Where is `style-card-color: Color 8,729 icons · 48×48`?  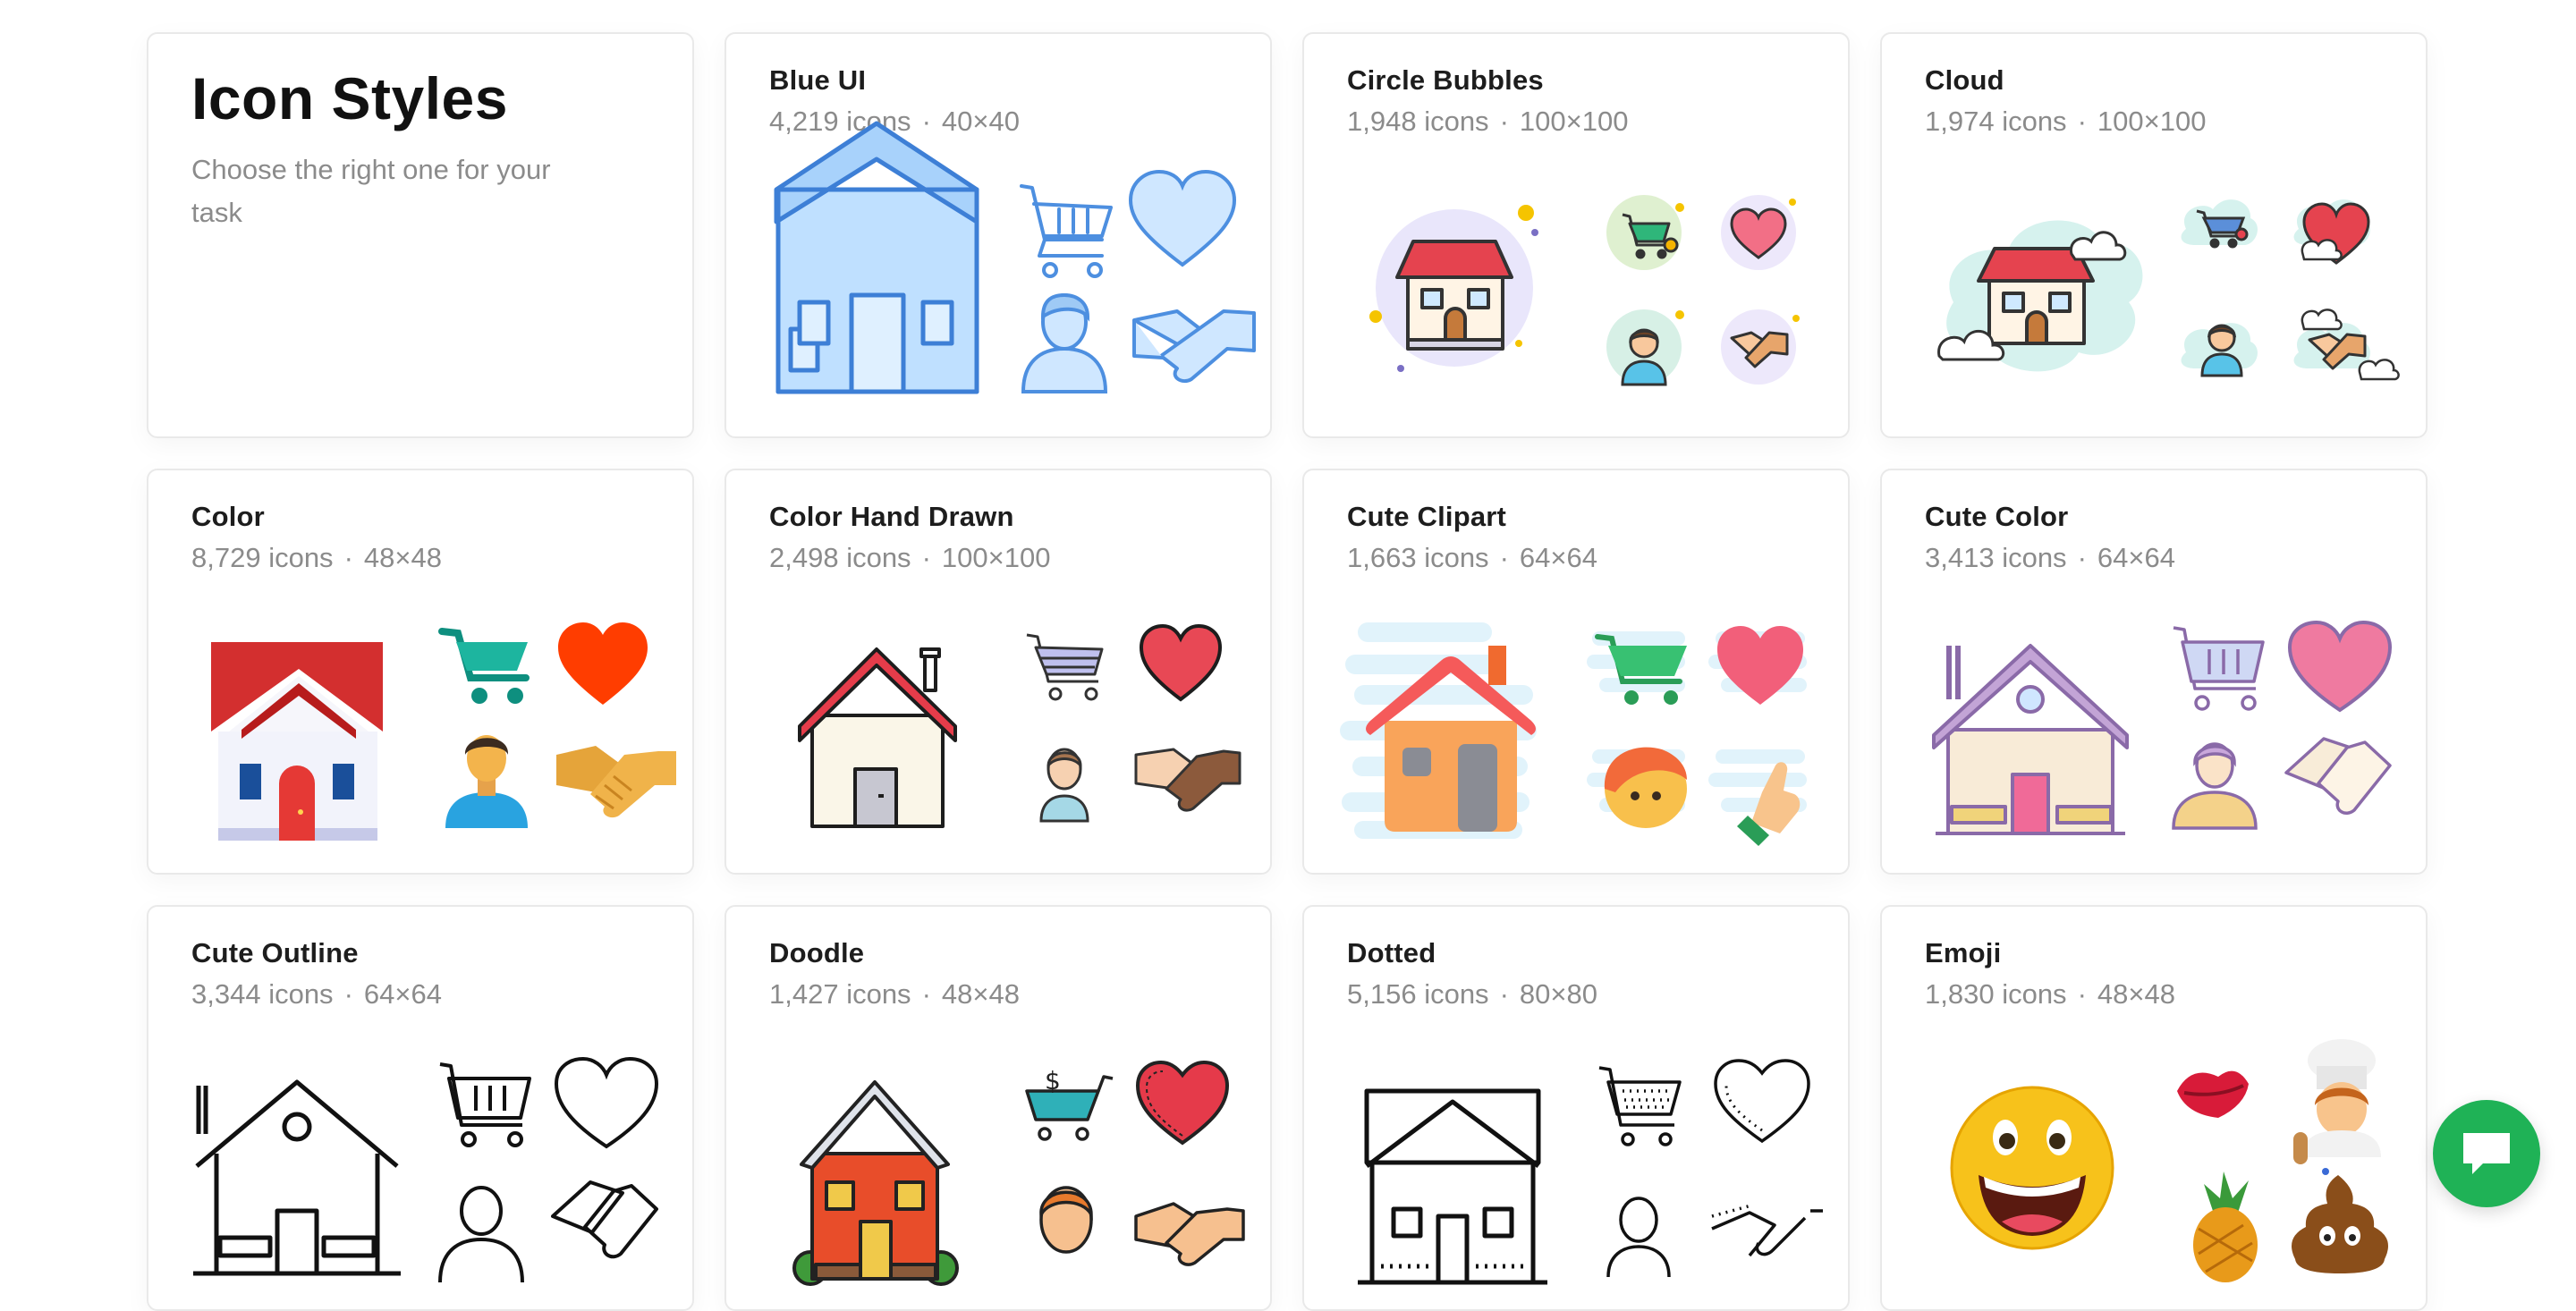 style-card-color: Color 8,729 icons · 48×48 is located at coordinates (420, 672).